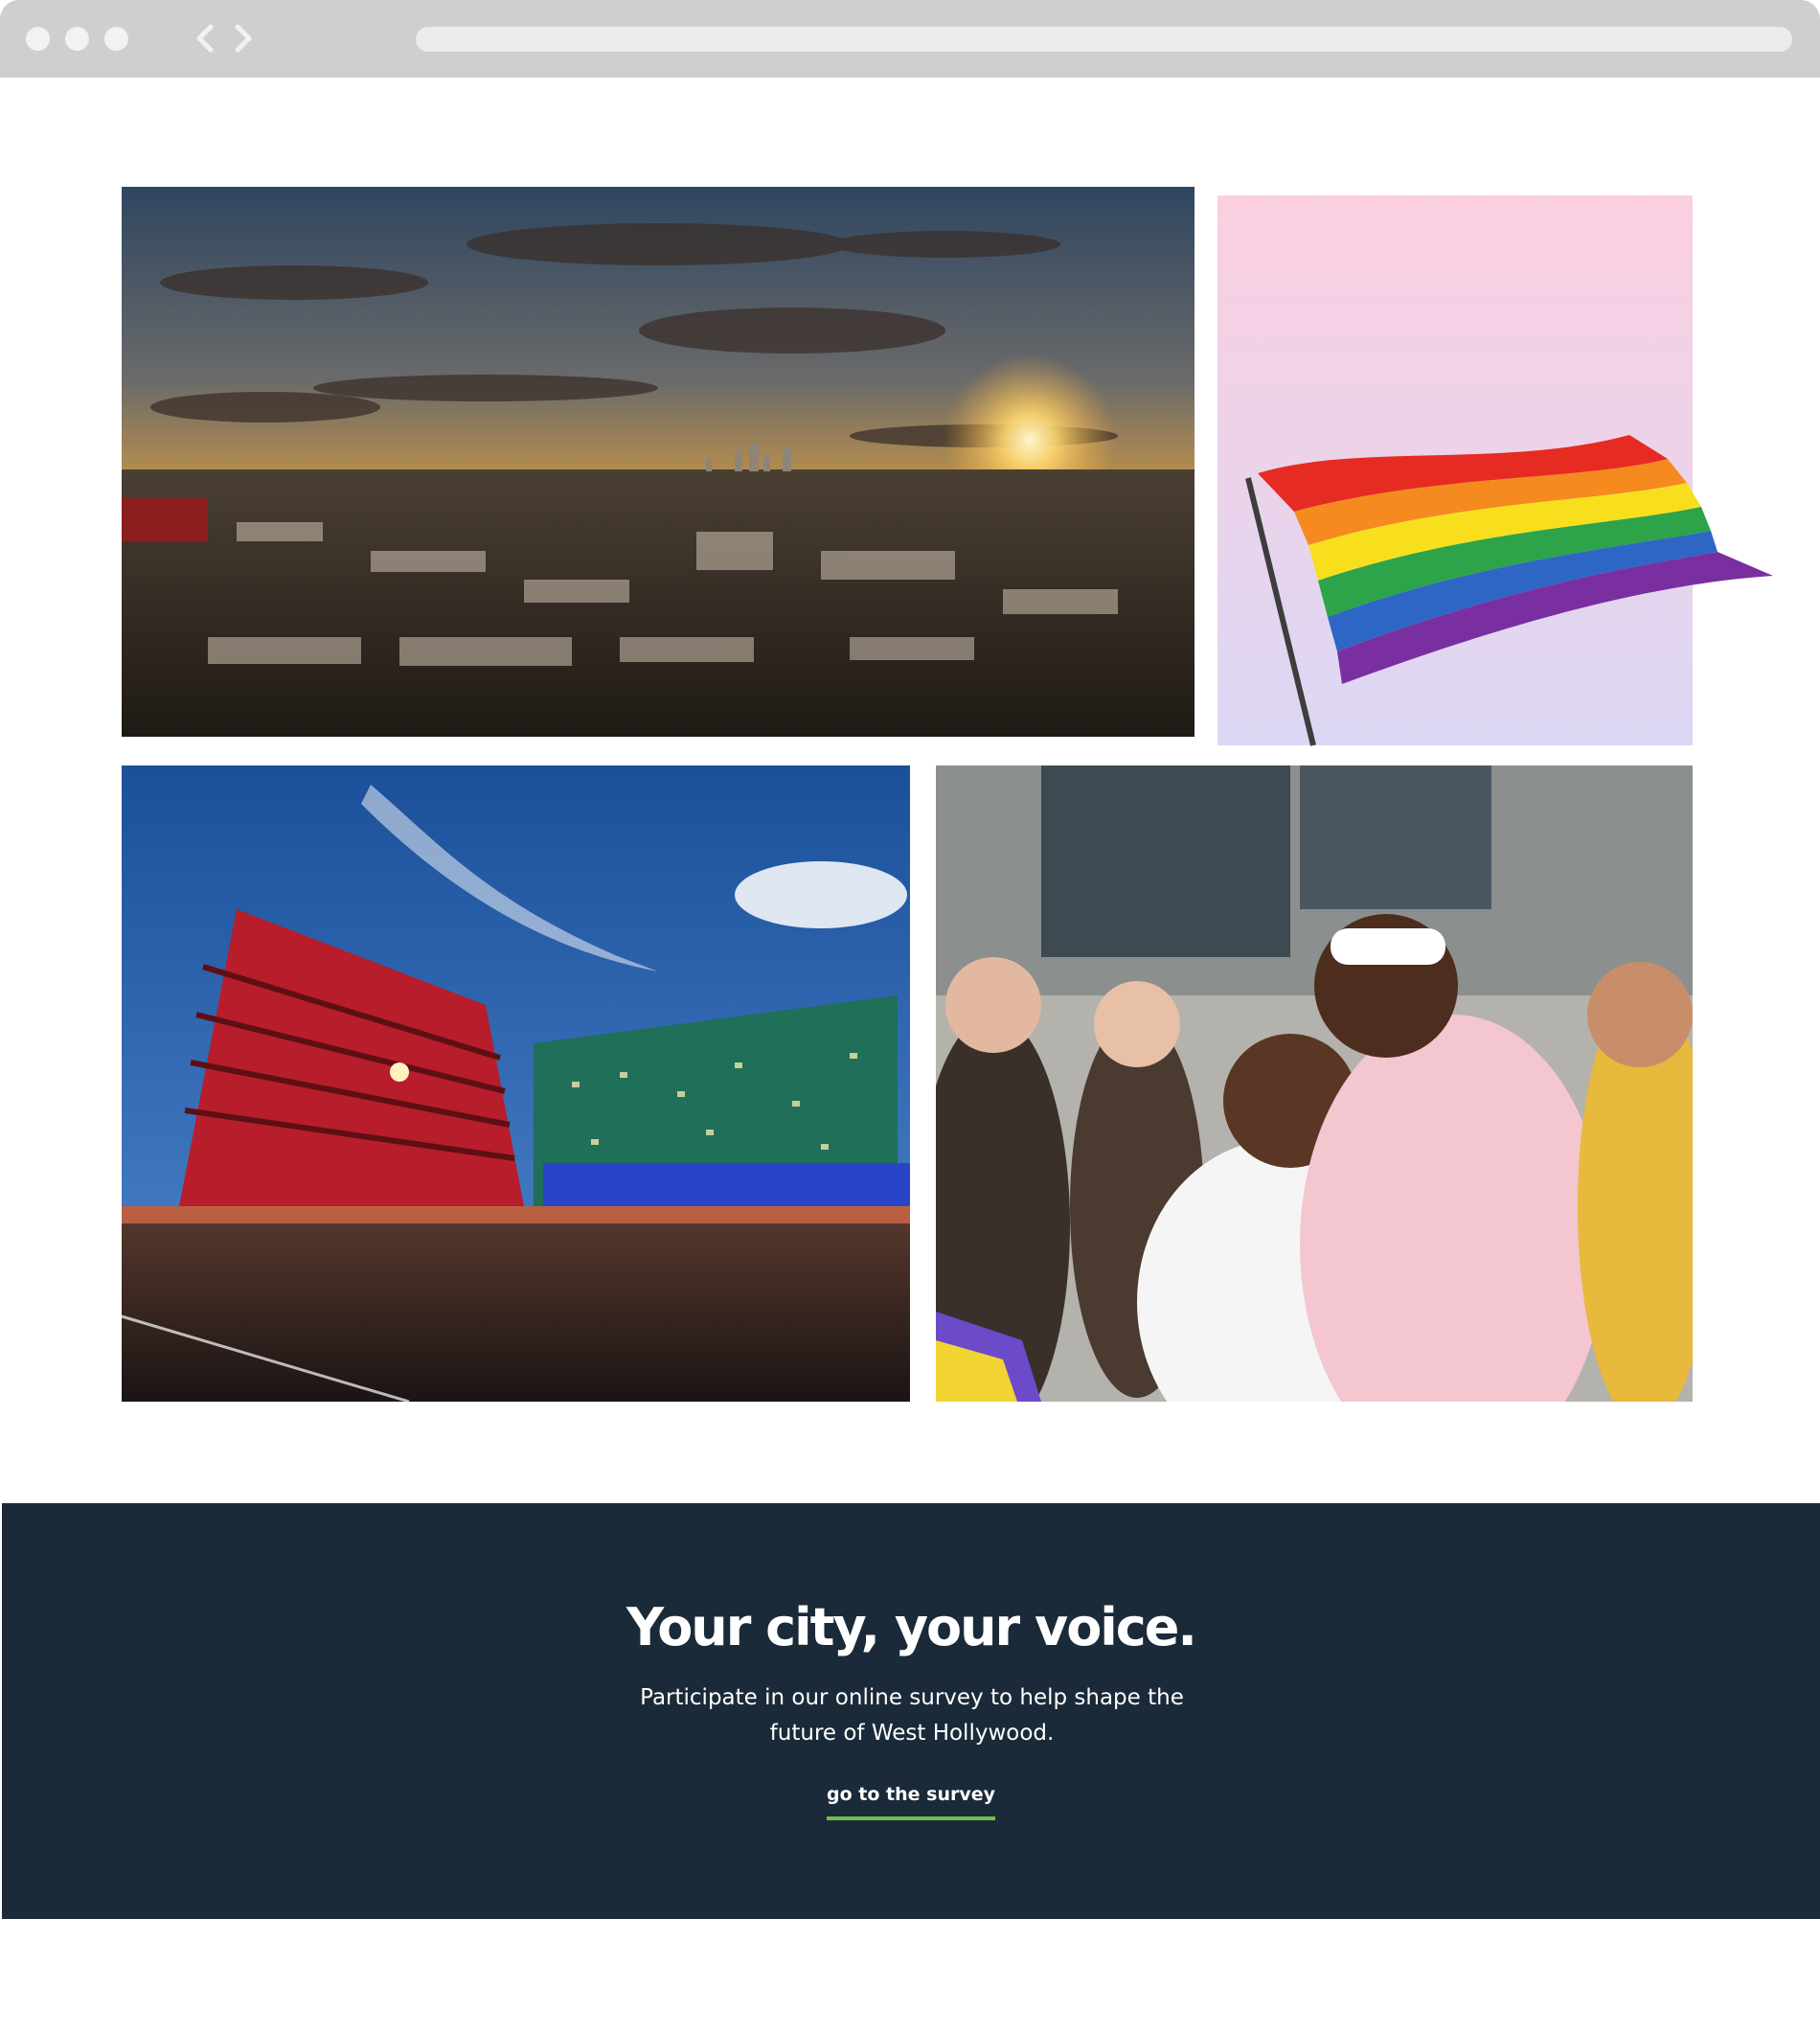  What do you see at coordinates (205, 38) in the screenshot?
I see `back-arrow-icon` at bounding box center [205, 38].